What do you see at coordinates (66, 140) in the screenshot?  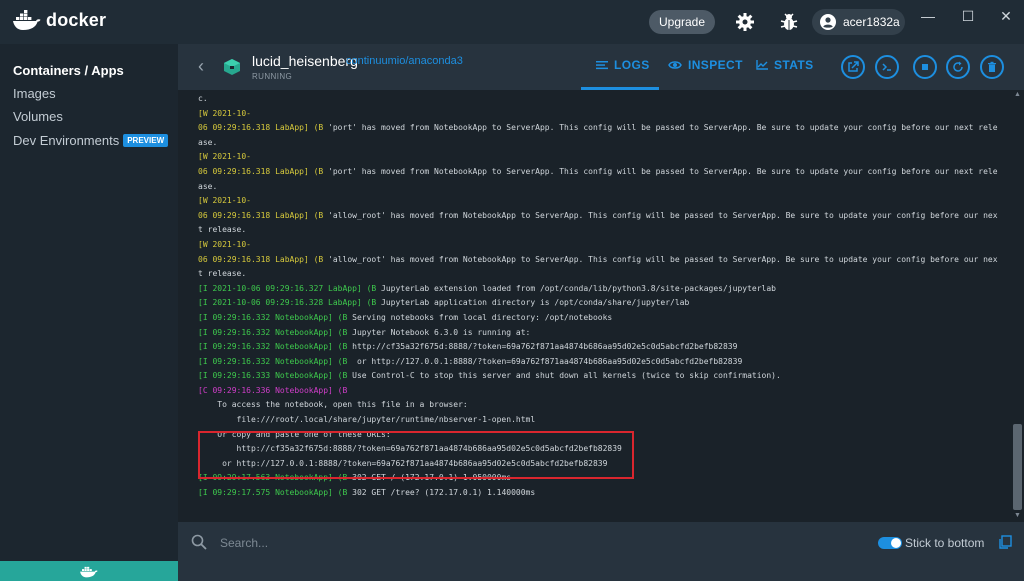 I see `sidebar-item-label: Dev Environments` at bounding box center [66, 140].